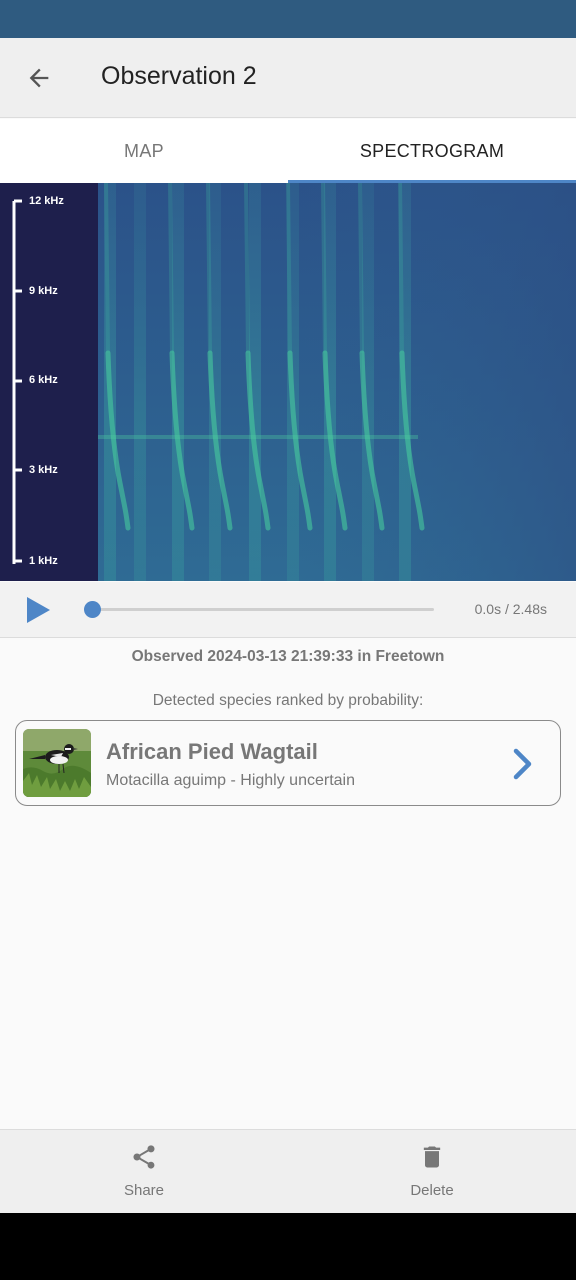  I want to click on tab-map-label: MAP, so click(144, 150).